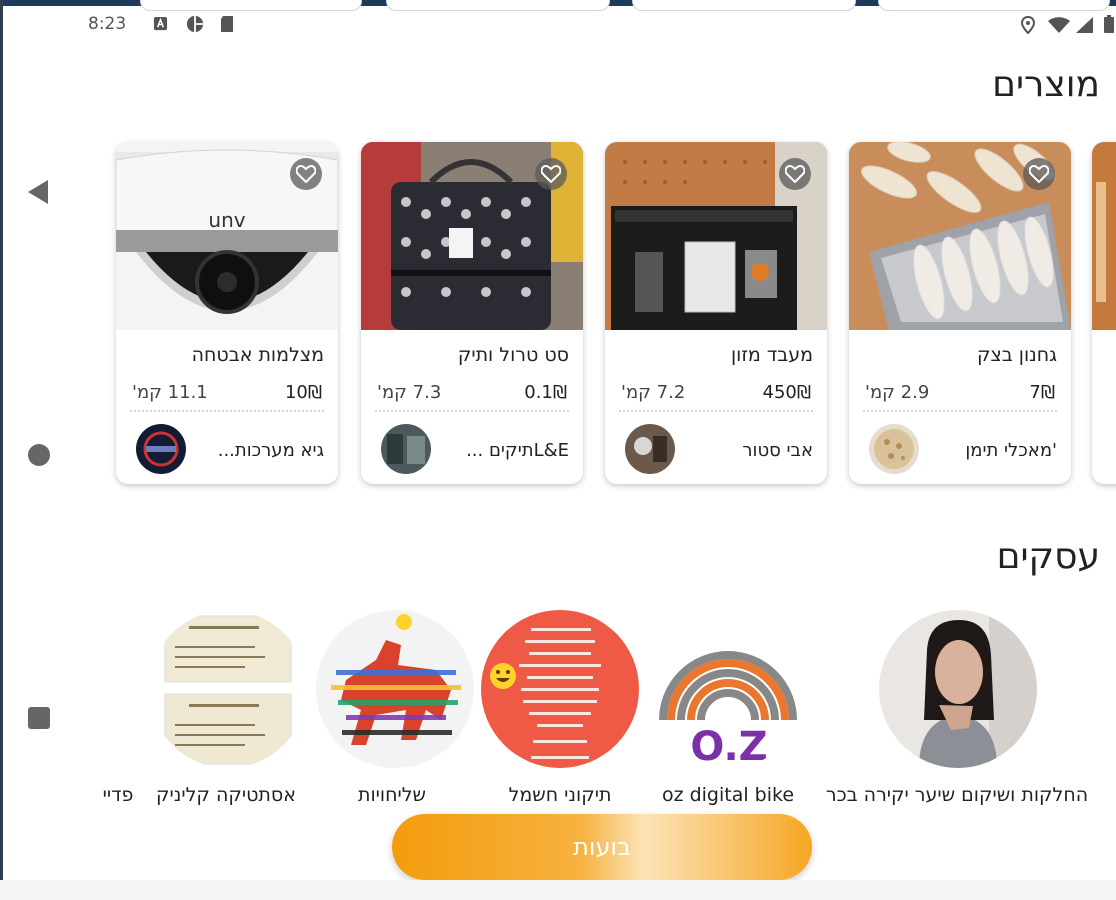 The image size is (1116, 900). I want to click on product-price: 450₪, so click(786, 392).